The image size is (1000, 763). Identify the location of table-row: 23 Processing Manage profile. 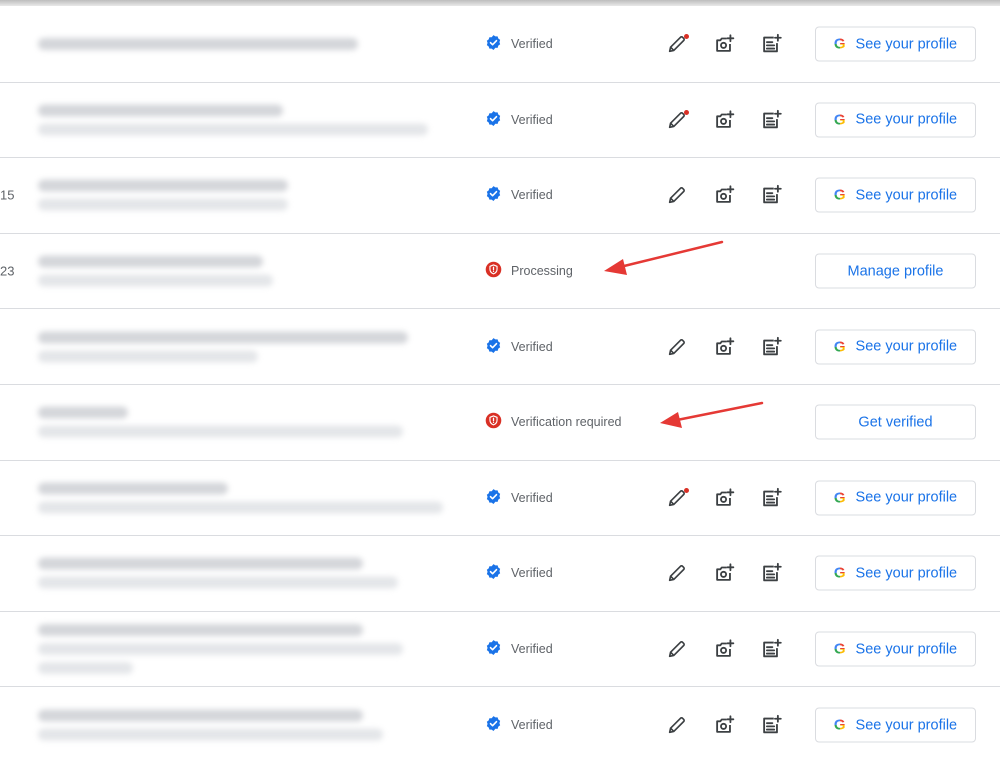
(500, 272).